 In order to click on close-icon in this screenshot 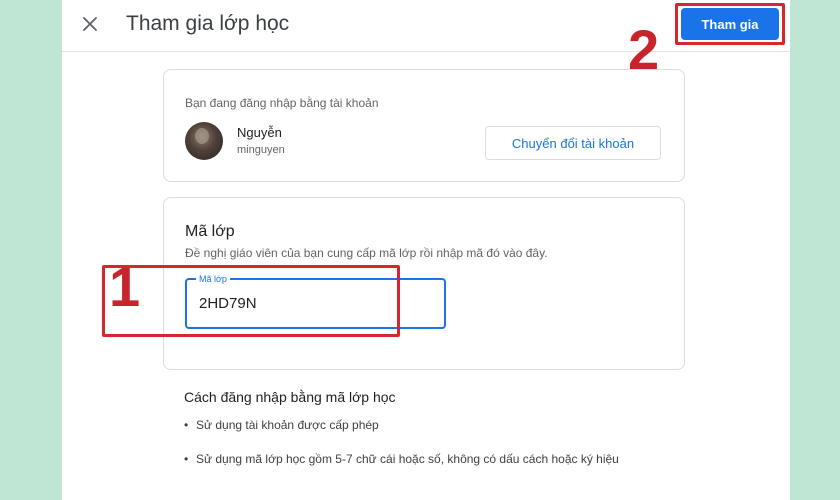, I will do `click(90, 24)`.